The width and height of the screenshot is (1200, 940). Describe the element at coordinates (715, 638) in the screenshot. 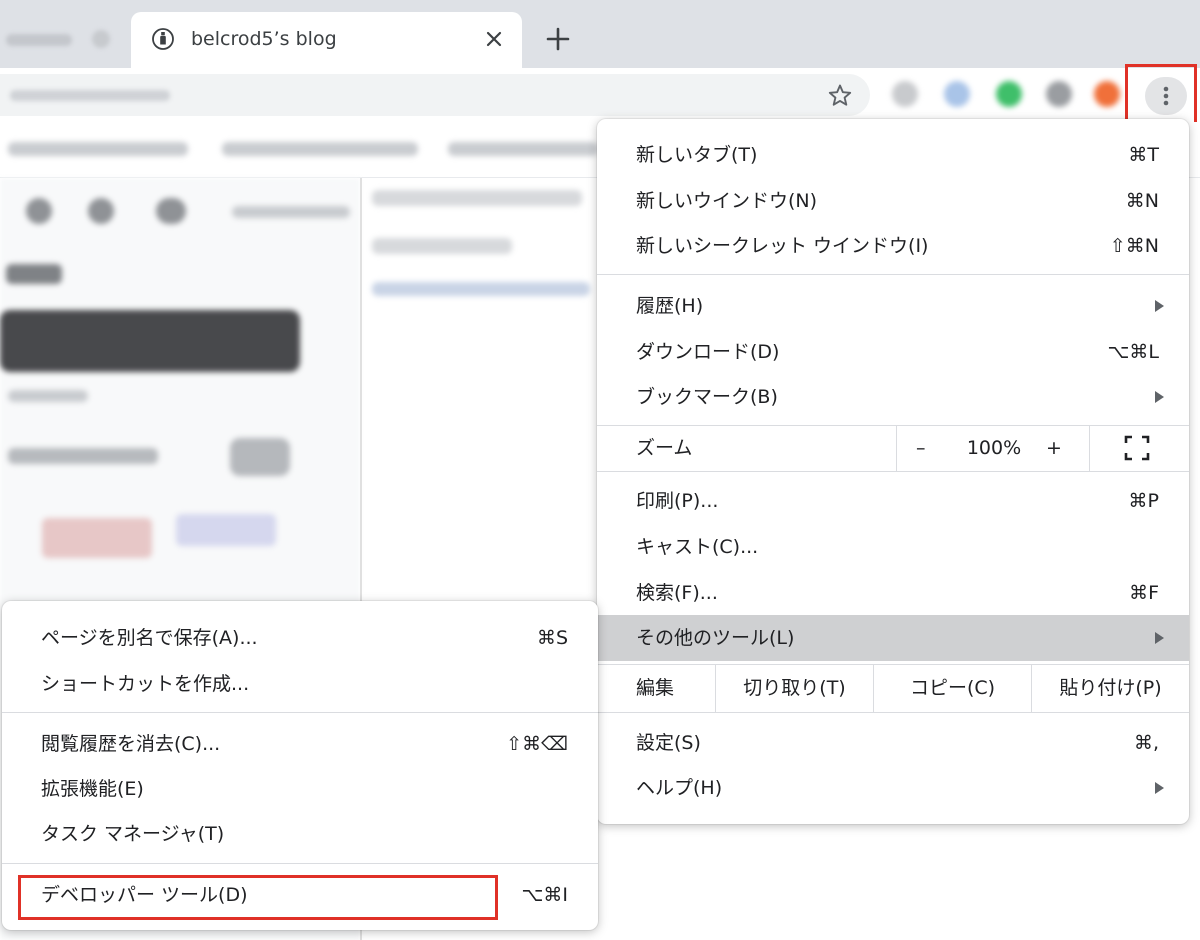

I see `menu-item-label: その他のツール(L)` at that location.